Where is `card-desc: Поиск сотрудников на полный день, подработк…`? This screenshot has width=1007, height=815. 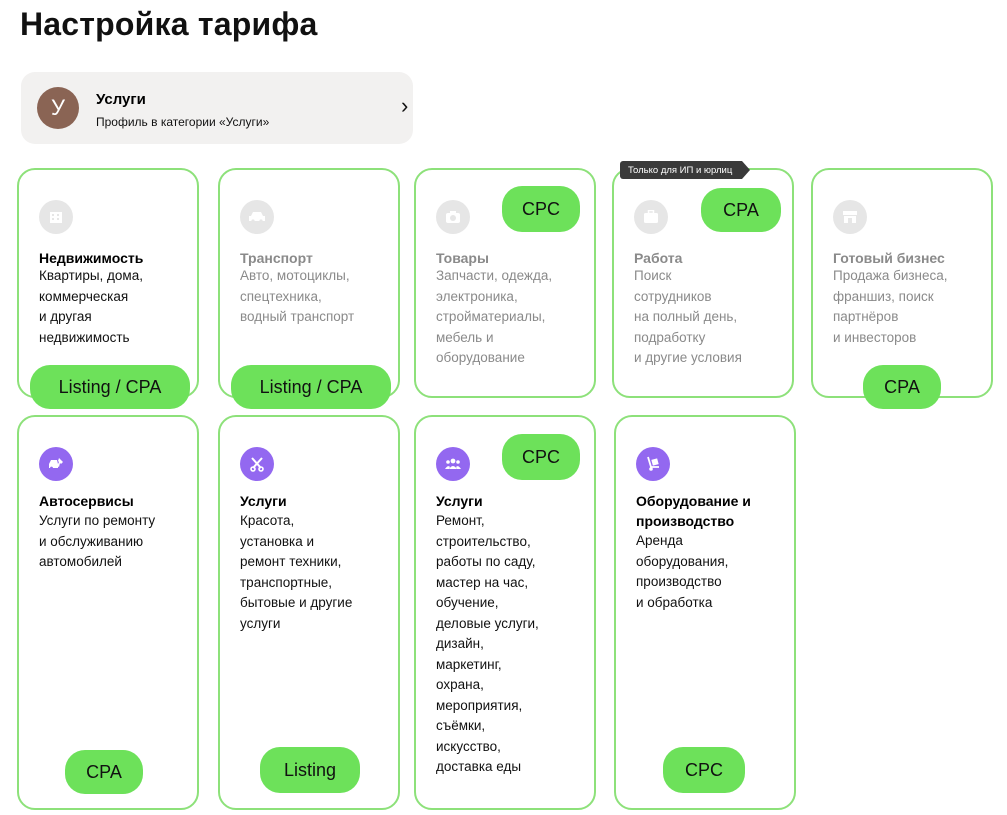 card-desc: Поиск сотрудников на полный день, подработк… is located at coordinates (688, 316).